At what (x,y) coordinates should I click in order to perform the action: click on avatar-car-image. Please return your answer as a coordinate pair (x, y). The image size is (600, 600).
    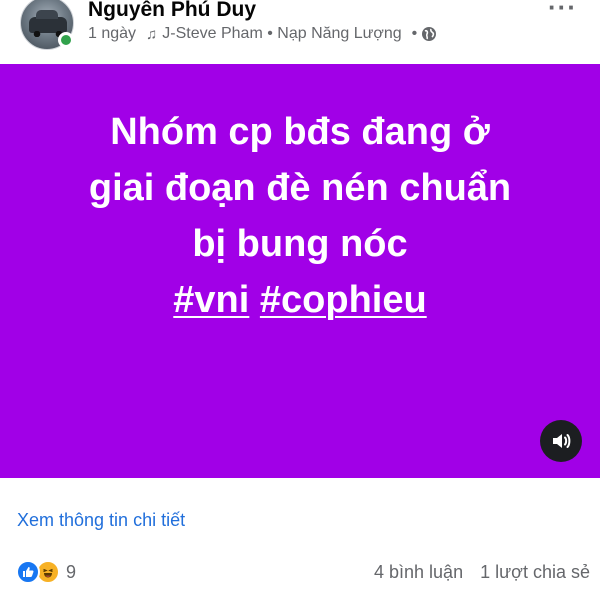
    Looking at the image, I should click on (48, 23).